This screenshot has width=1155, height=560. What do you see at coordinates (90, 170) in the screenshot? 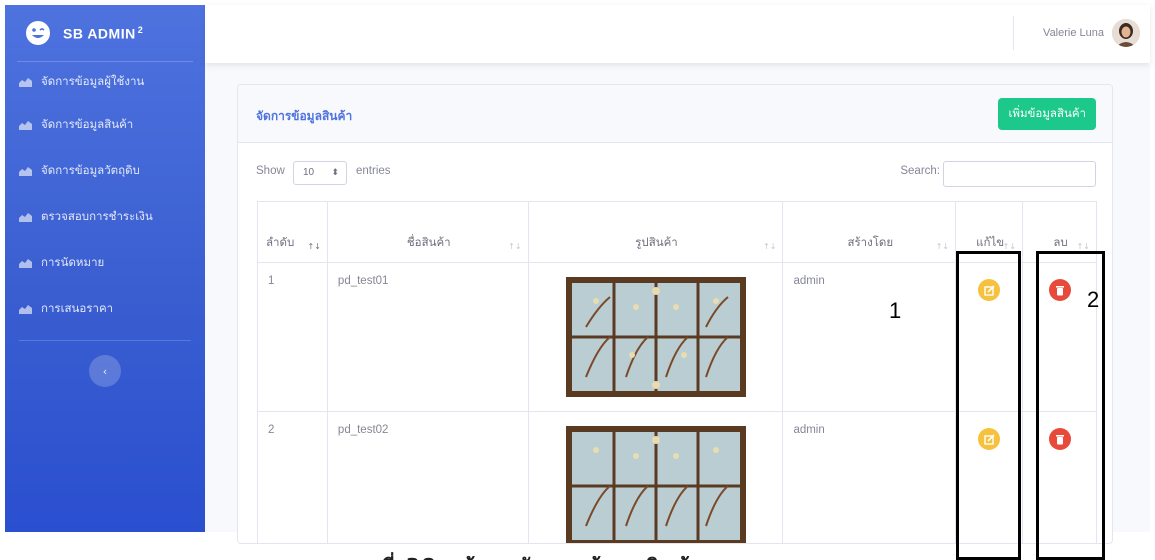
I see `sidebar-item-label: จัดการข้อมูลวัตถุดิบ` at bounding box center [90, 170].